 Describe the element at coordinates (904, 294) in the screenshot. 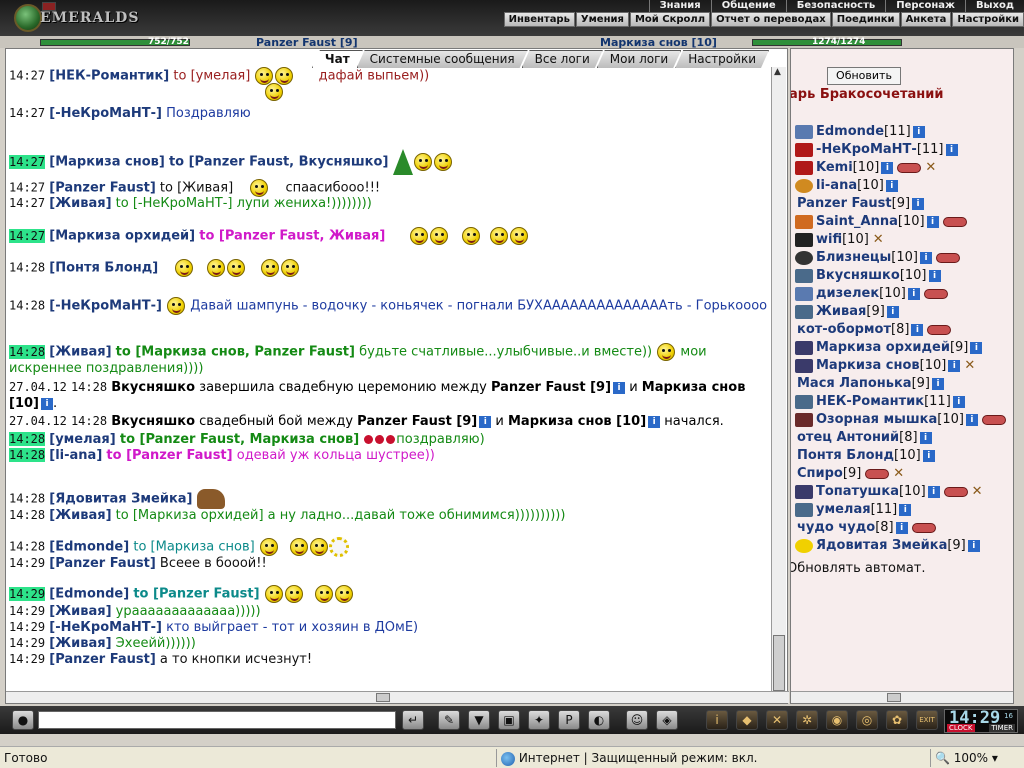

I see `user-list-item: дизелек[10] i` at that location.